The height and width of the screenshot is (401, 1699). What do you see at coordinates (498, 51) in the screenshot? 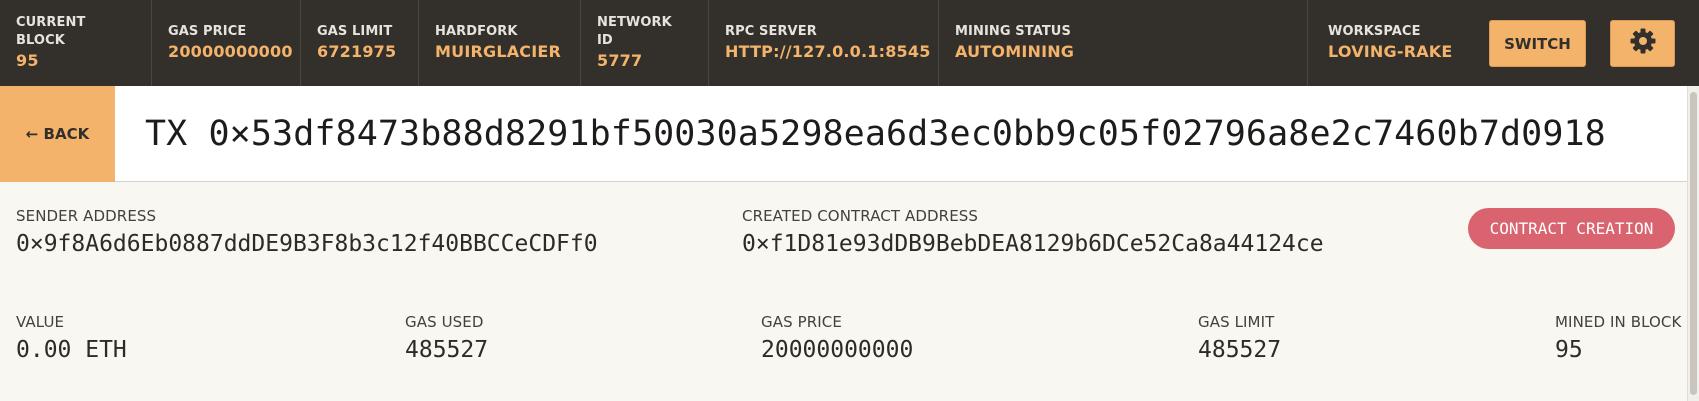
I see `stat-value: MUIRGLACIER` at bounding box center [498, 51].